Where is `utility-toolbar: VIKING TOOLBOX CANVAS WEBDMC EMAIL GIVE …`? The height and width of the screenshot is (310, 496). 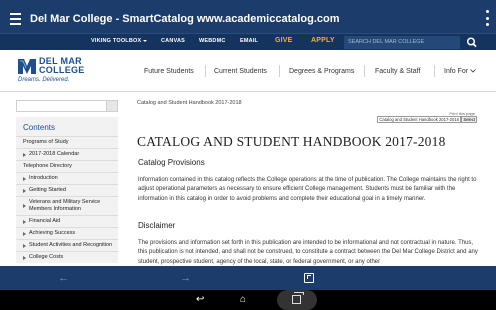
utility-toolbar: VIKING TOOLBOX CANVAS WEBDMC EMAIL GIVE … is located at coordinates (248, 41).